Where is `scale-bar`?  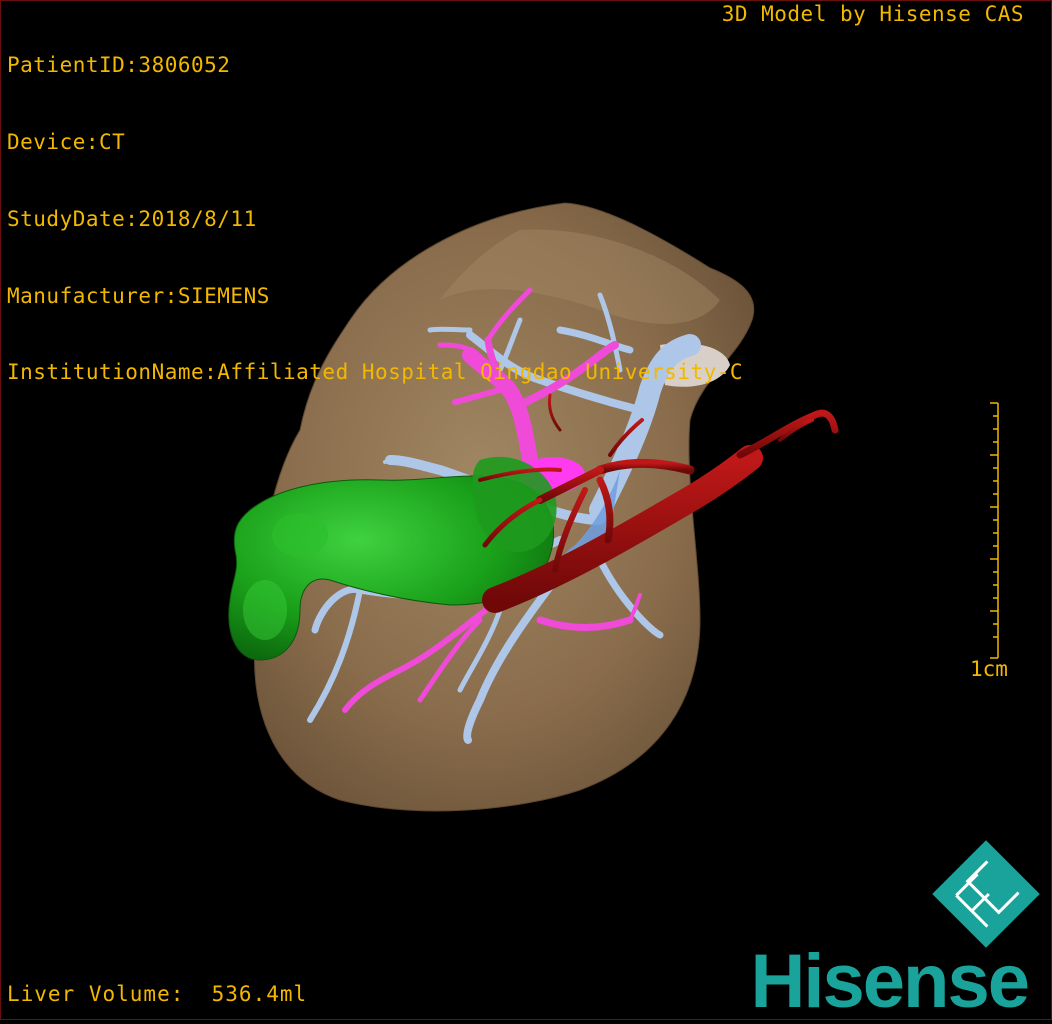
scale-bar is located at coordinates (994, 530).